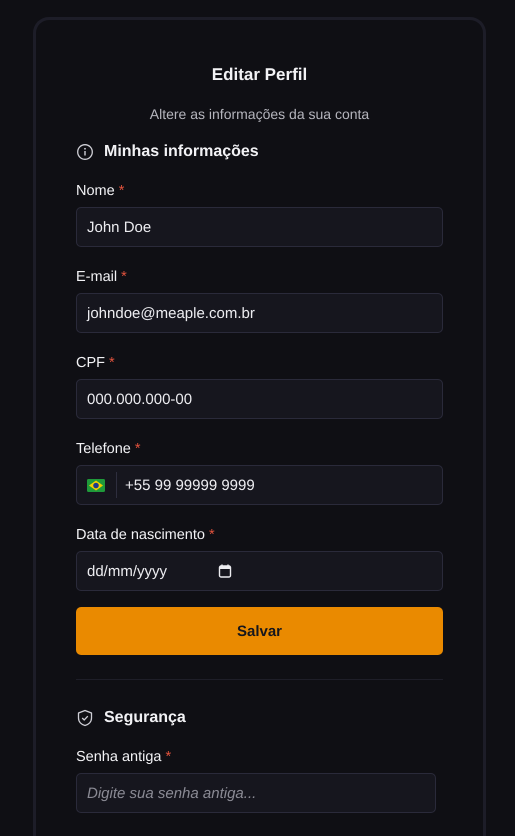 The image size is (515, 836). What do you see at coordinates (109, 449) in the screenshot?
I see `field-label: Telefone *` at bounding box center [109, 449].